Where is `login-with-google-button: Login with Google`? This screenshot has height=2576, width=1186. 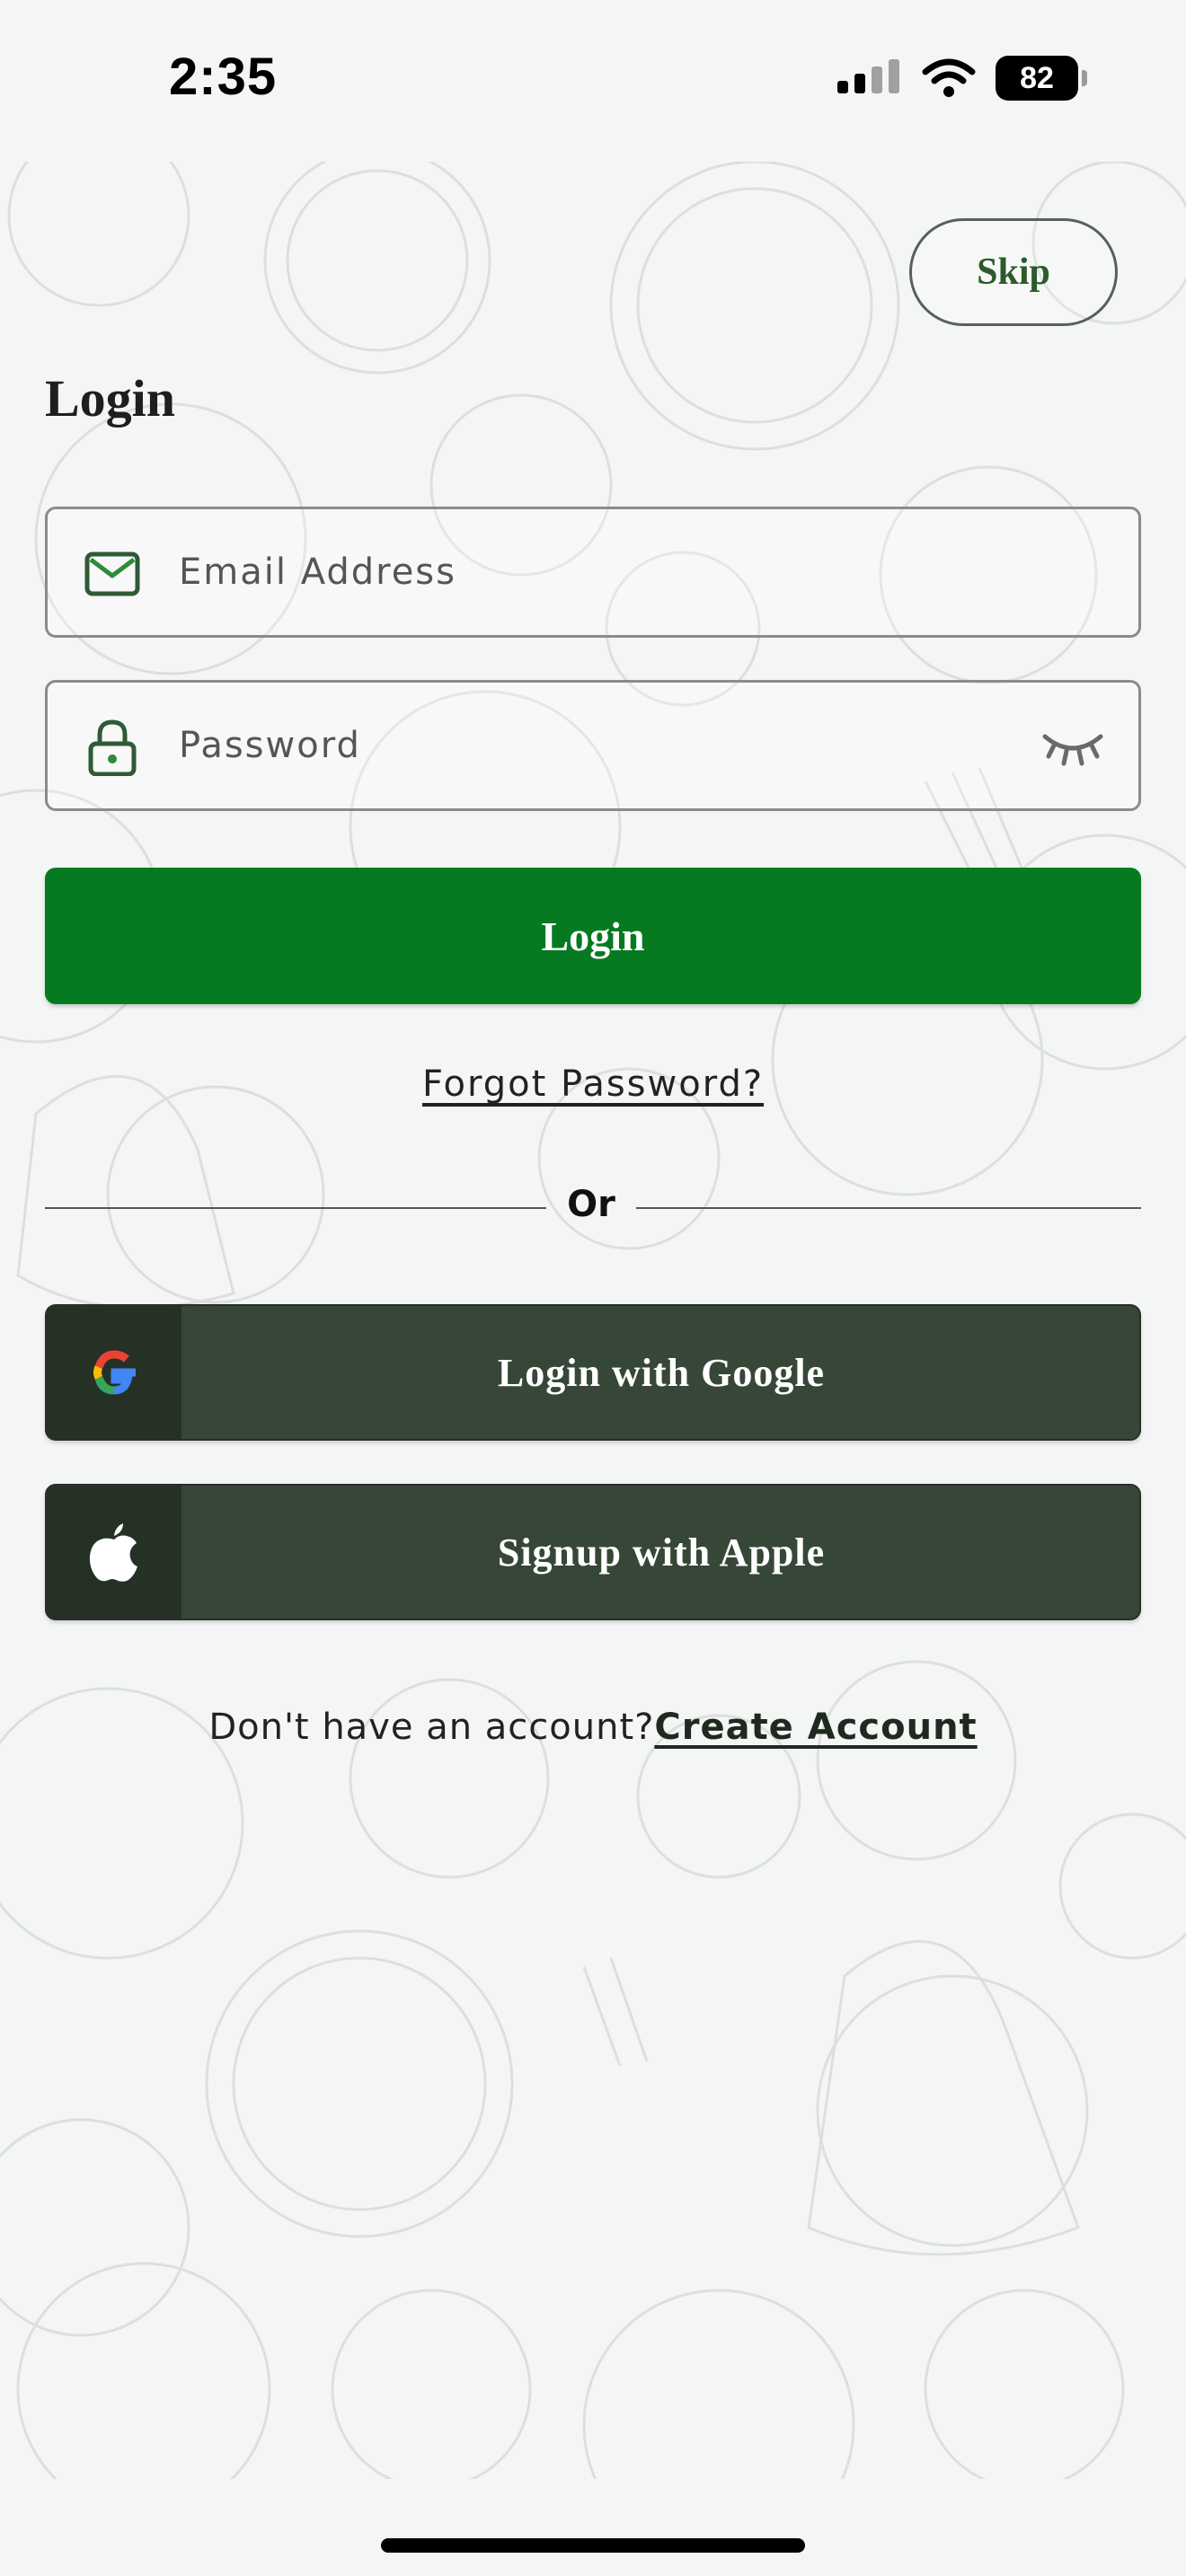 login-with-google-button: Login with Google is located at coordinates (593, 1372).